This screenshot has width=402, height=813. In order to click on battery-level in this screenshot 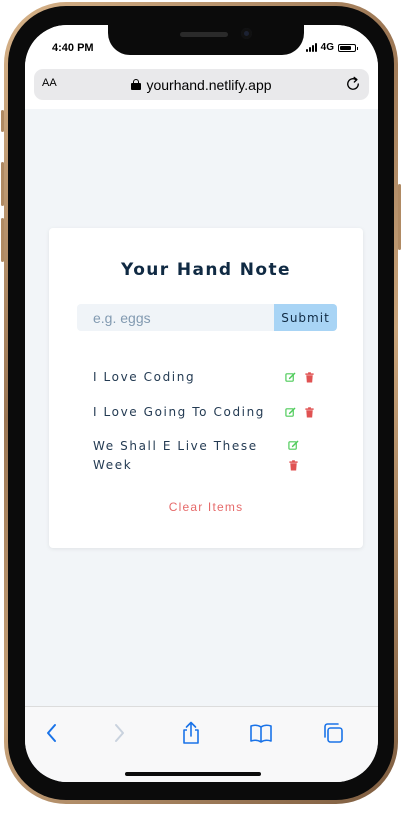, I will do `click(346, 47)`.